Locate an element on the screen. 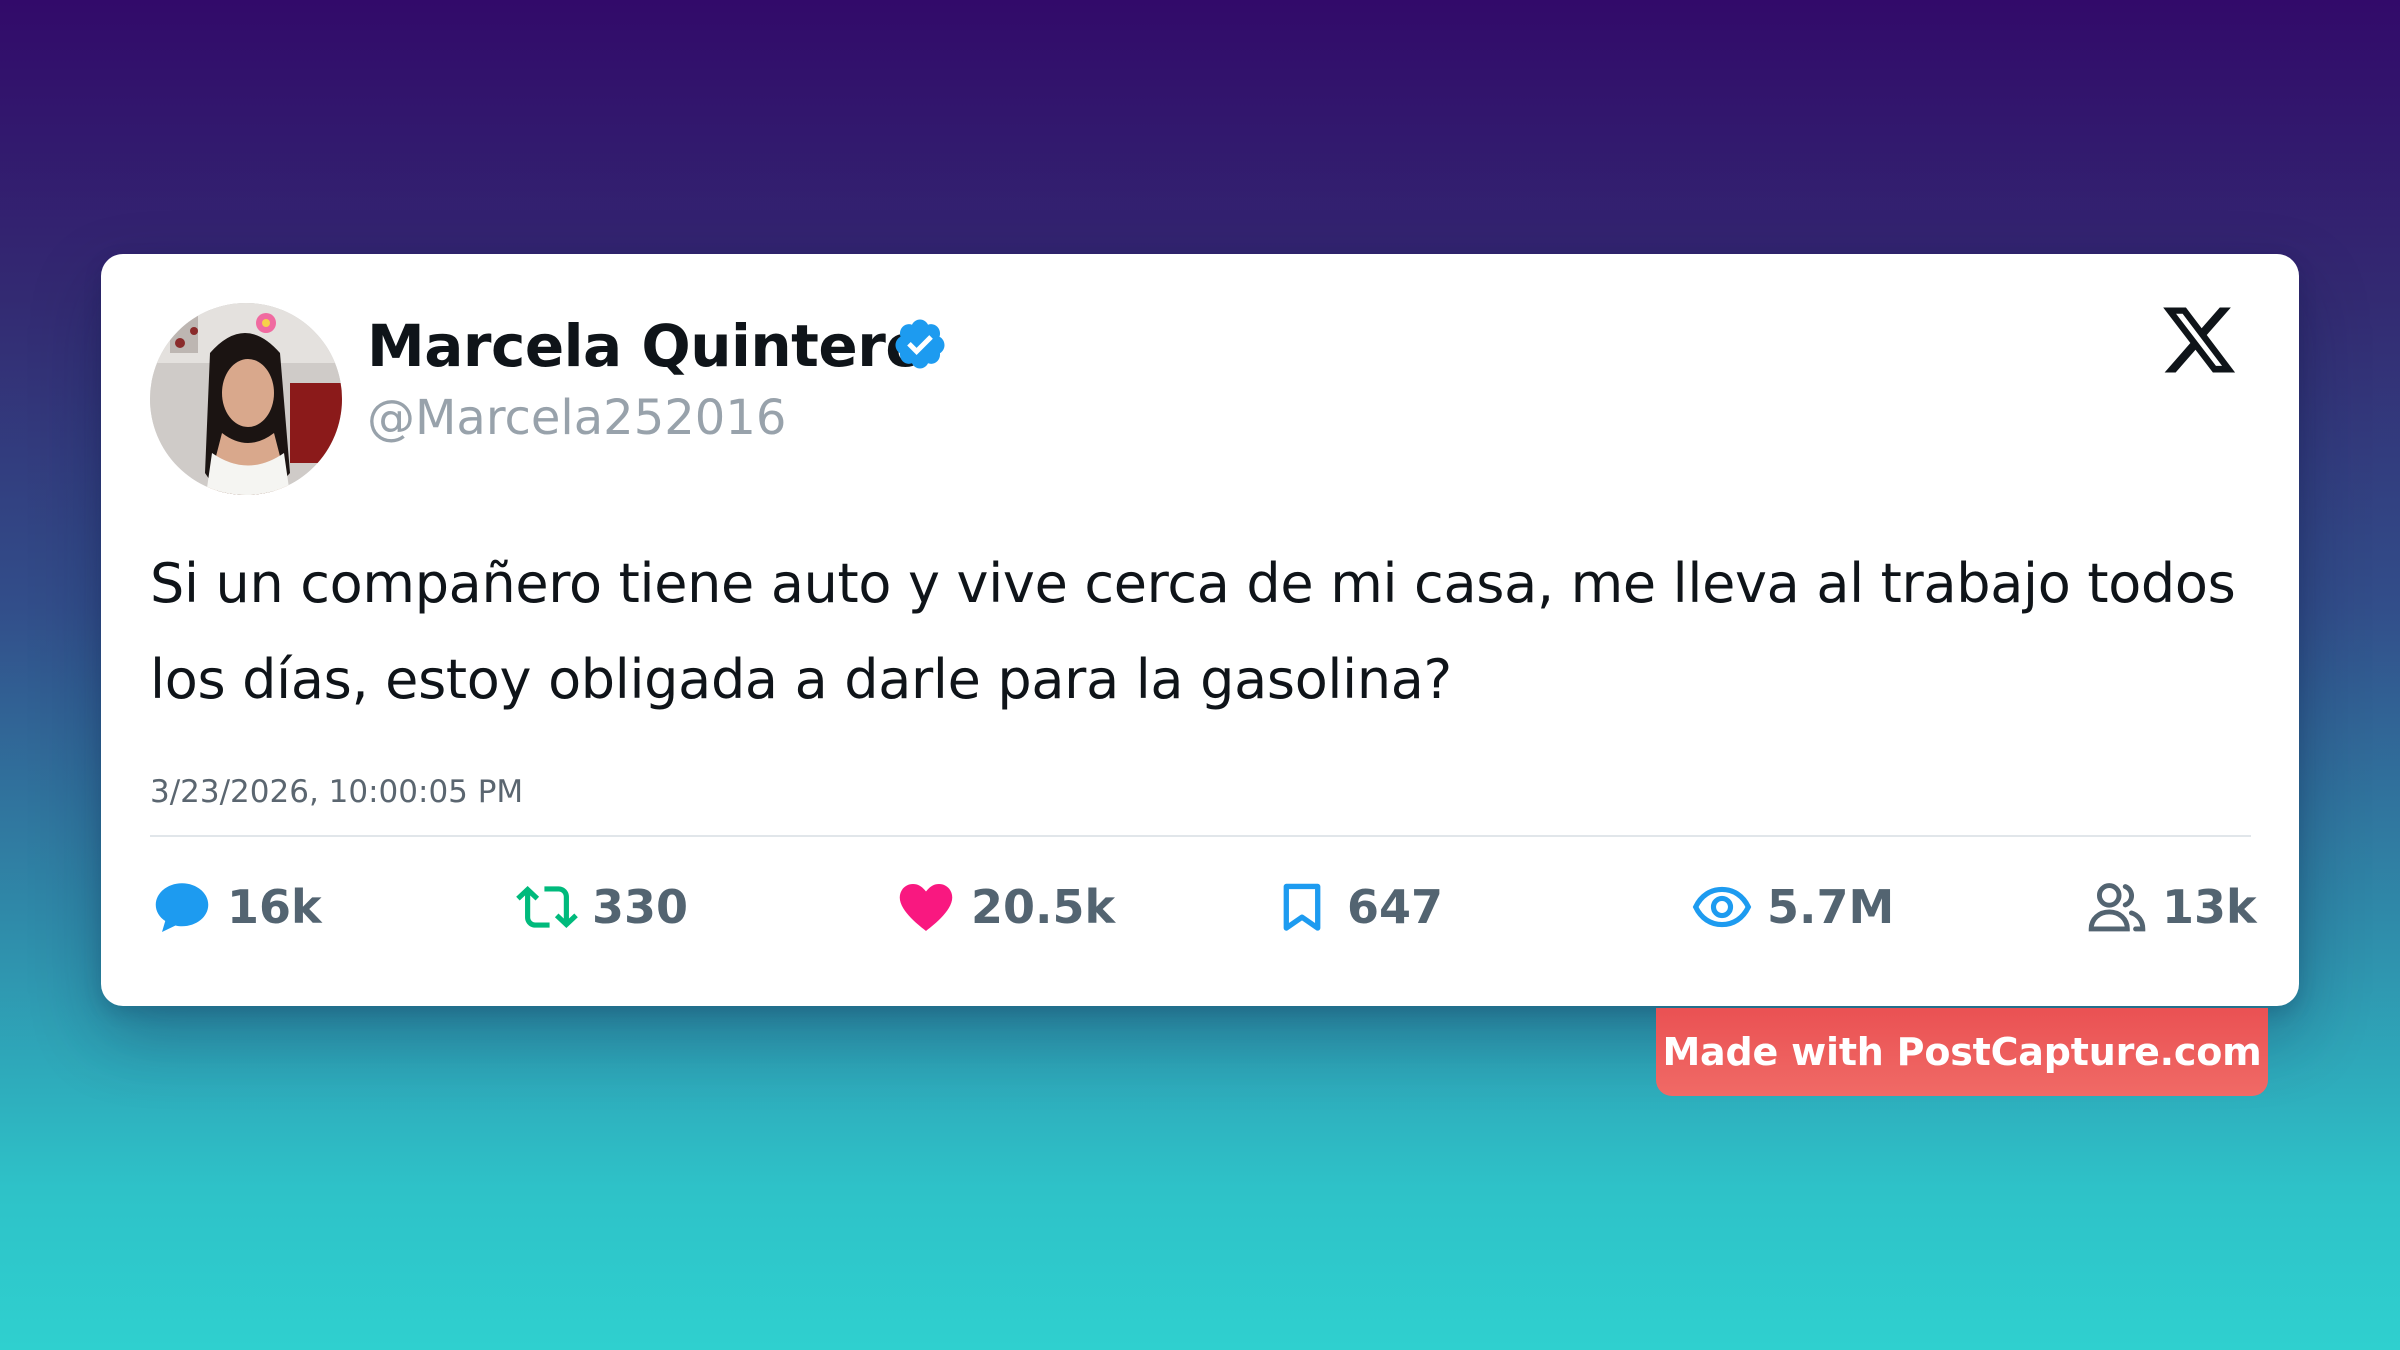 Image resolution: width=2400 pixels, height=1350 pixels. bookmark-icon is located at coordinates (1302, 907).